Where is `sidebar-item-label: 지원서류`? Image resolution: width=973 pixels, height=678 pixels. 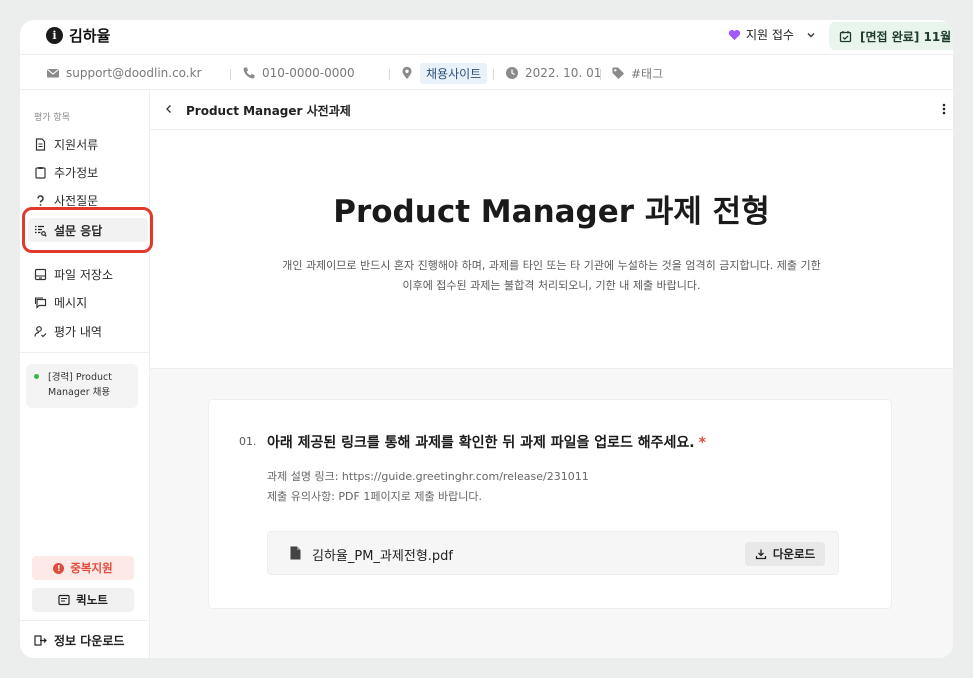
sidebar-item-label: 지원서류 is located at coordinates (76, 145).